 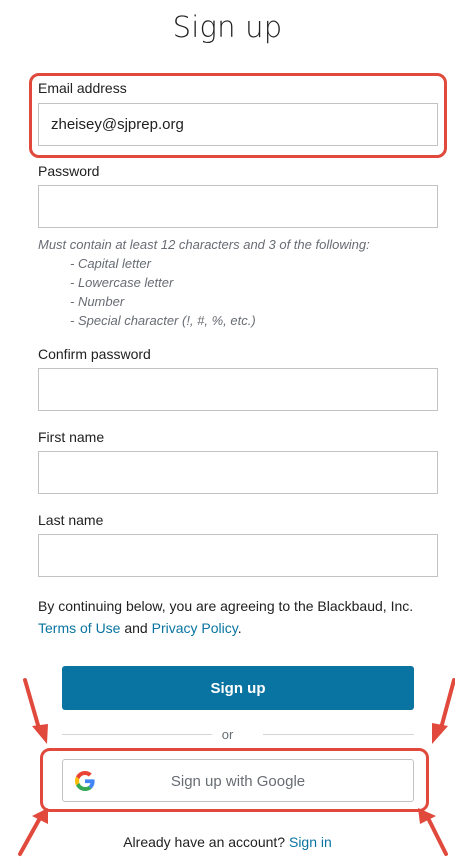 I want to click on last-name-label: Last name, so click(x=71, y=520).